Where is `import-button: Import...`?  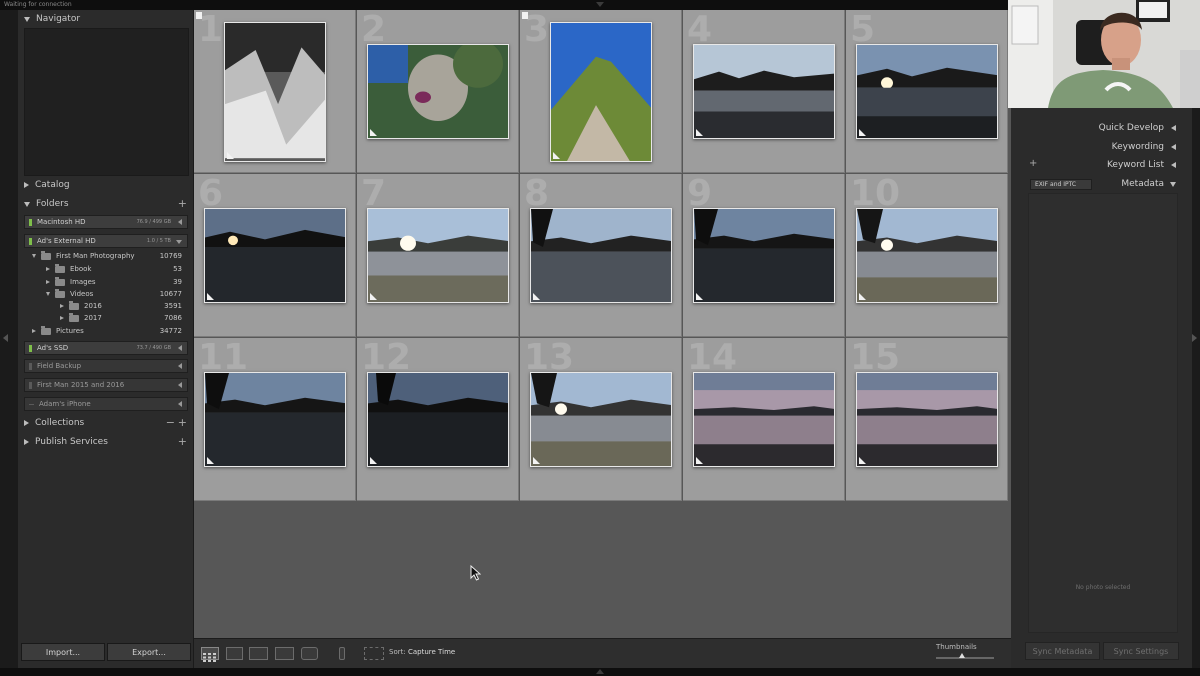 import-button: Import... is located at coordinates (63, 652).